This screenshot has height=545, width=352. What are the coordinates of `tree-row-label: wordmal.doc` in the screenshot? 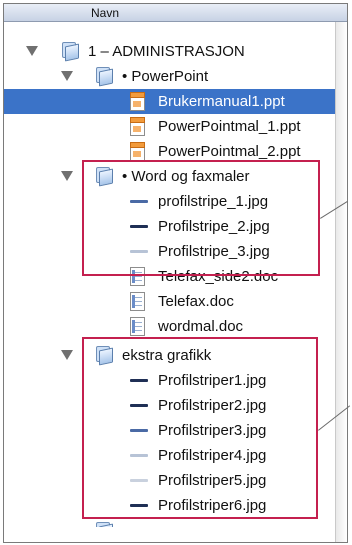 It's located at (201, 326).